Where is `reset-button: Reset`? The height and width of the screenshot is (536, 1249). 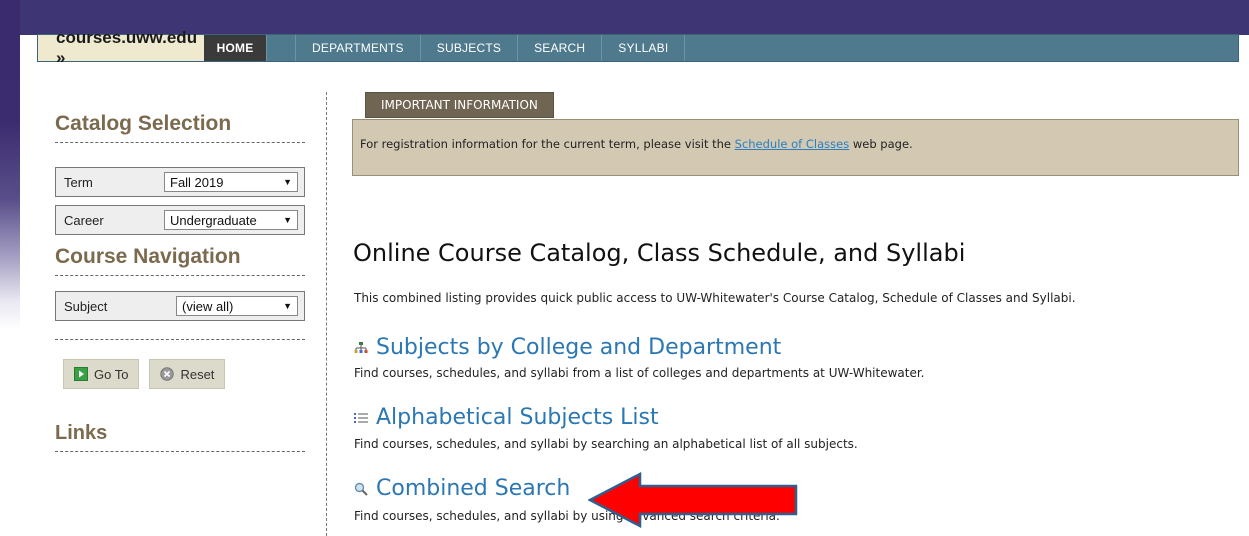
reset-button: Reset is located at coordinates (187, 374).